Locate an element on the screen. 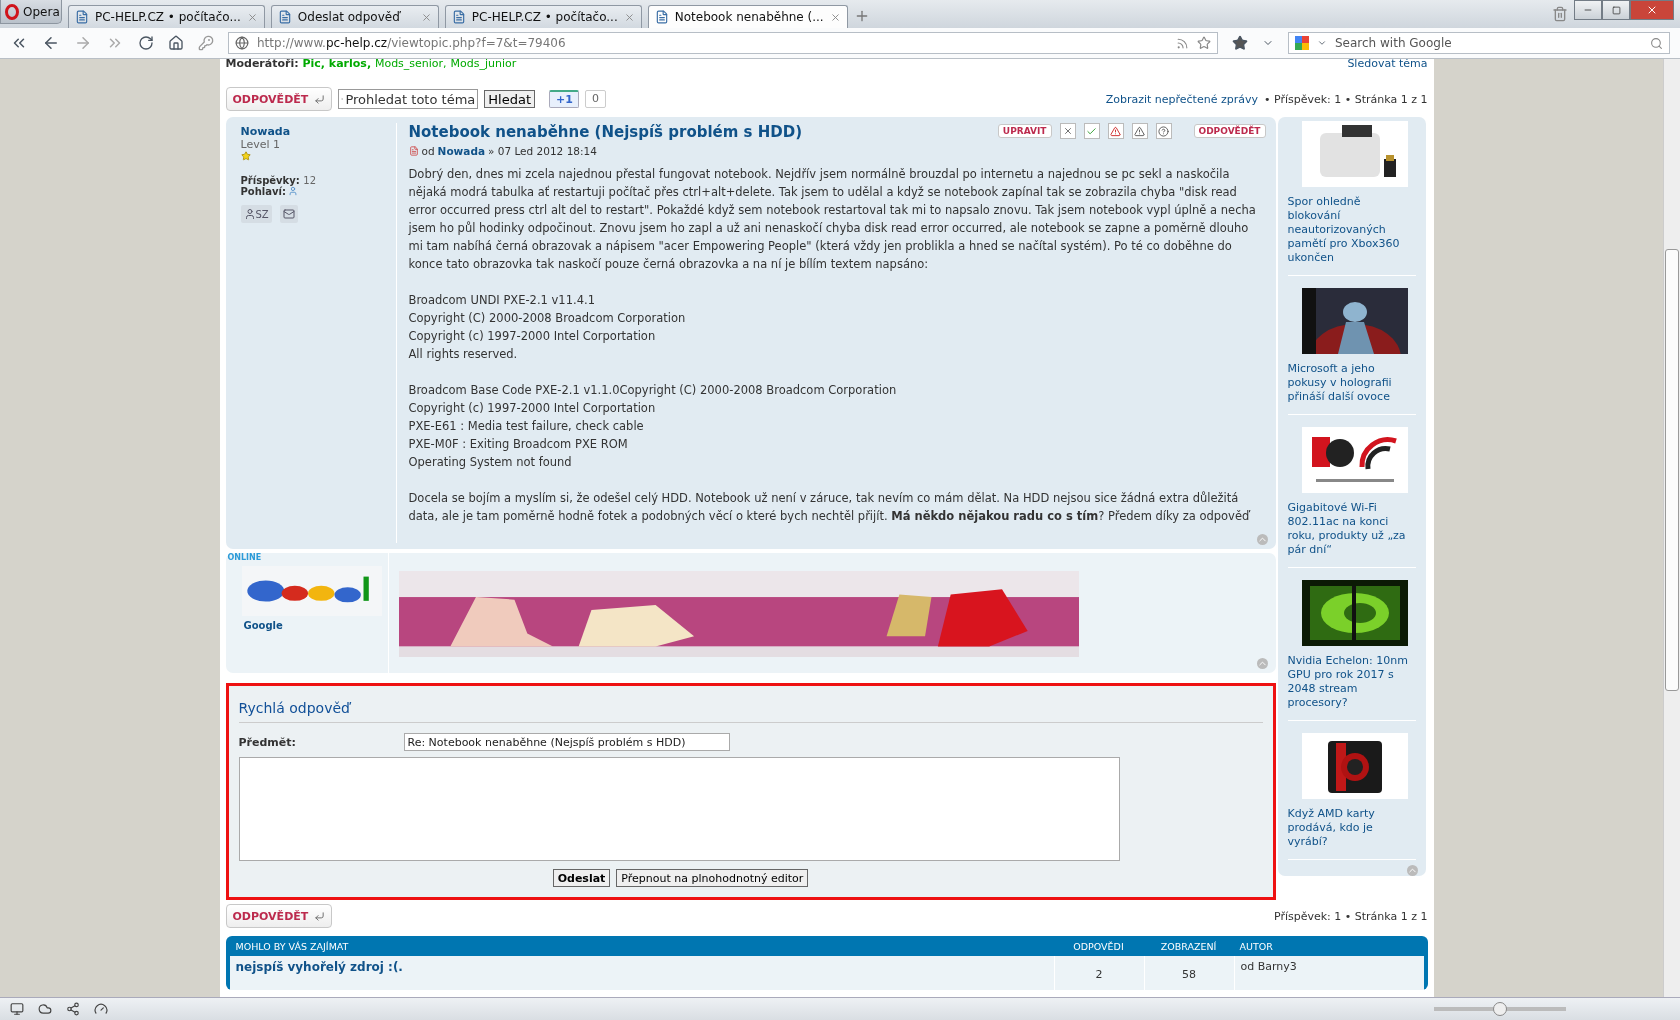 The width and height of the screenshot is (1680, 1020). pagination-text: Příspěvek: 1 • Stránka 1 z 1 is located at coordinates (1350, 916).